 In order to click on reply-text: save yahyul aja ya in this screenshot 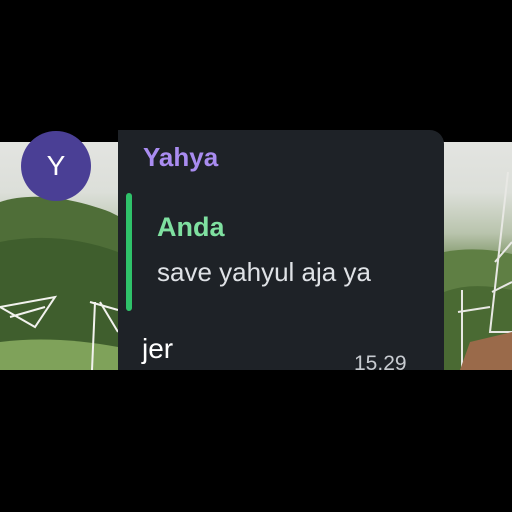, I will do `click(264, 272)`.